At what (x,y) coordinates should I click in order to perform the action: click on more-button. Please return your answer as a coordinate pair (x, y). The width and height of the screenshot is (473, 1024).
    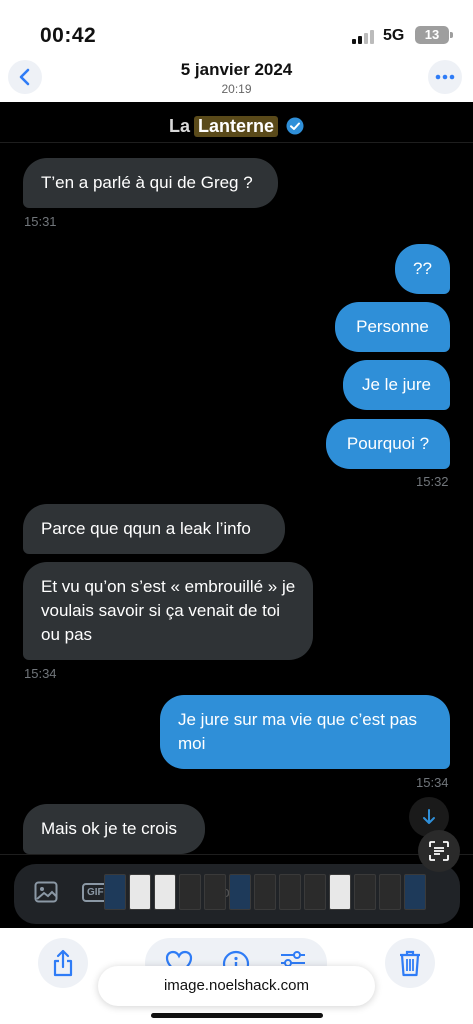
    Looking at the image, I should click on (445, 77).